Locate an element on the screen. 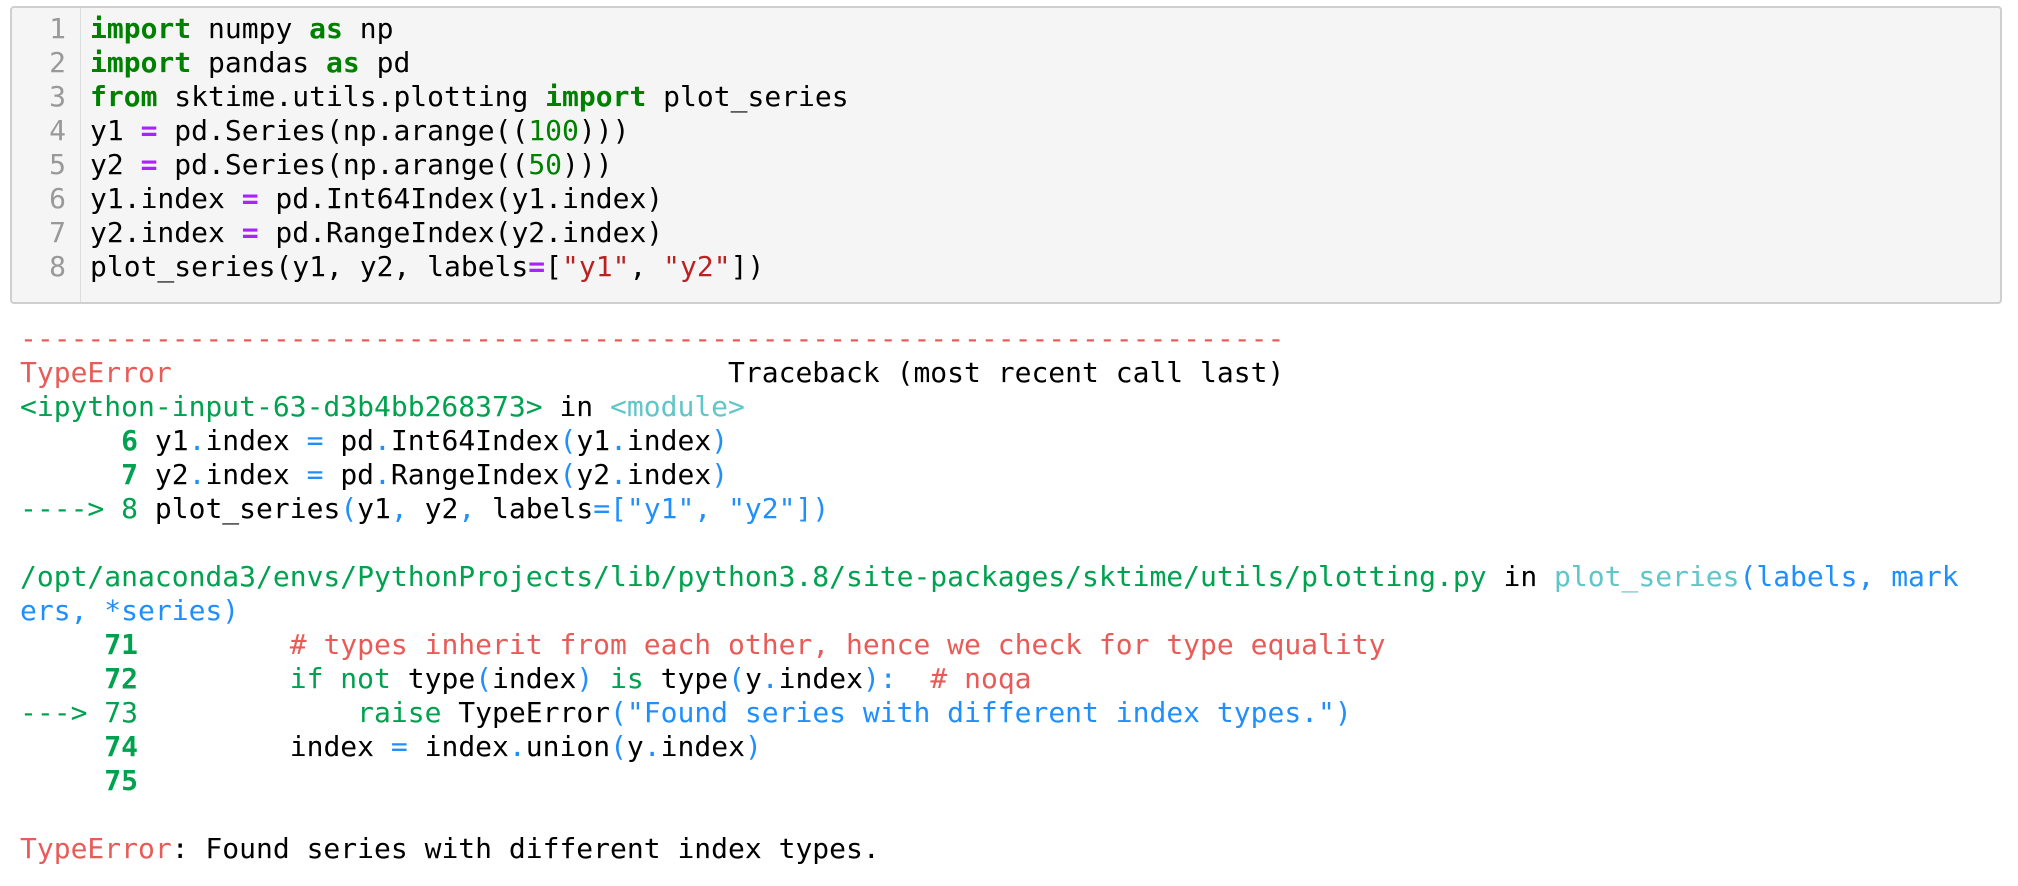 The width and height of the screenshot is (2018, 886). code-token: "y1" is located at coordinates (596, 266).